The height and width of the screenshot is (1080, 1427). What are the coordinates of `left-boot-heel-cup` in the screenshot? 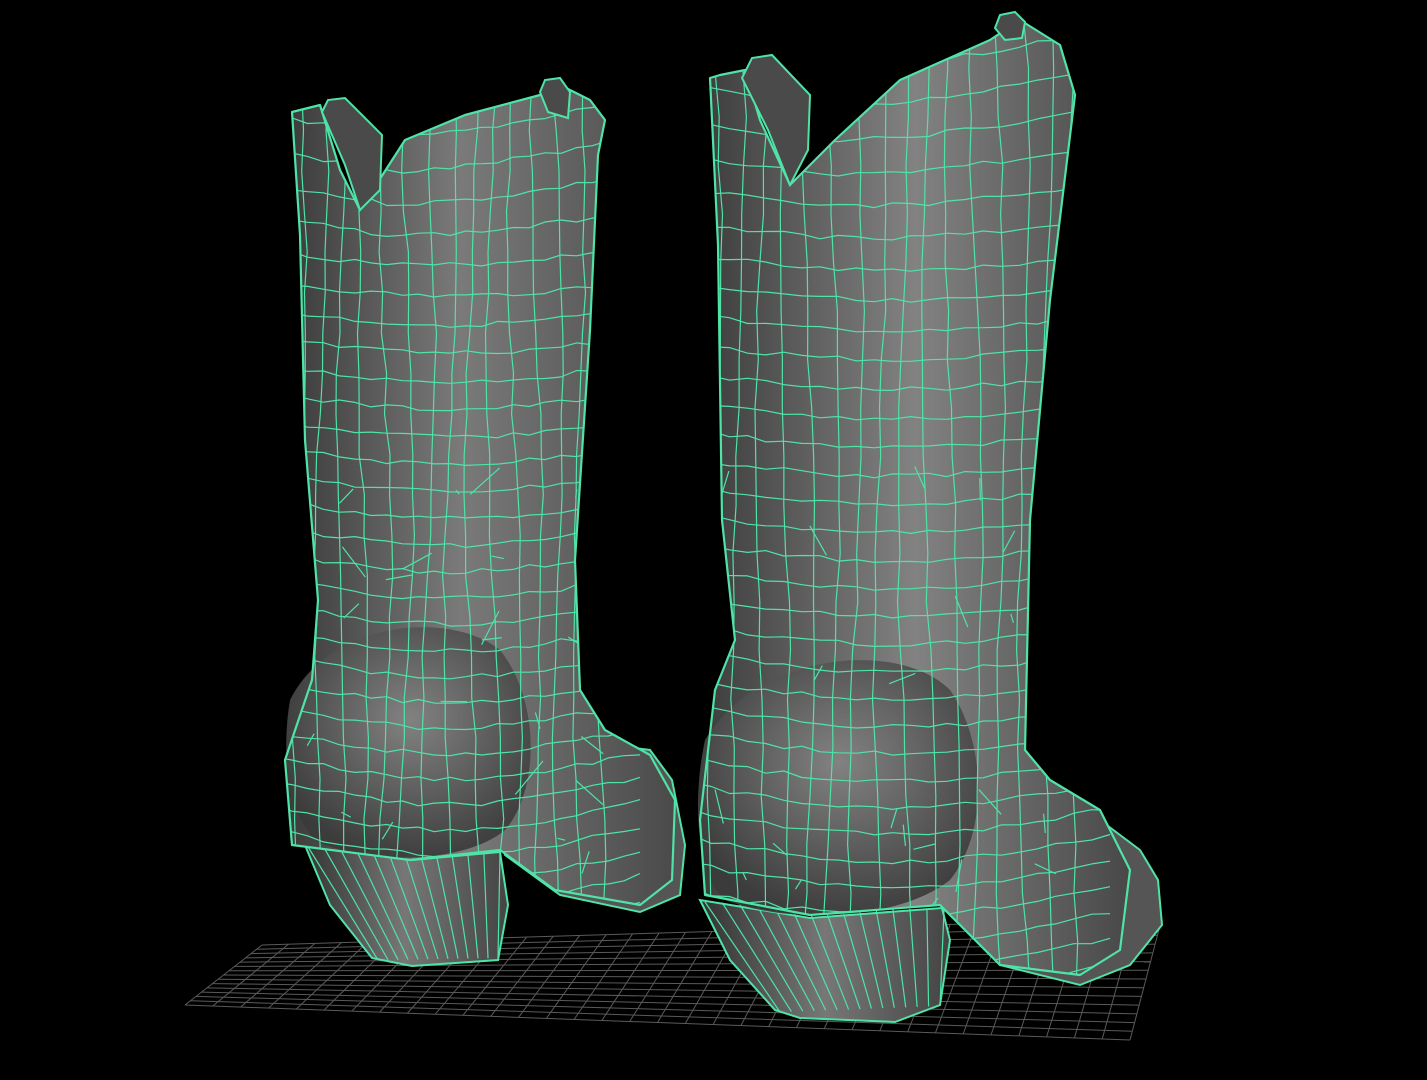 It's located at (408, 742).